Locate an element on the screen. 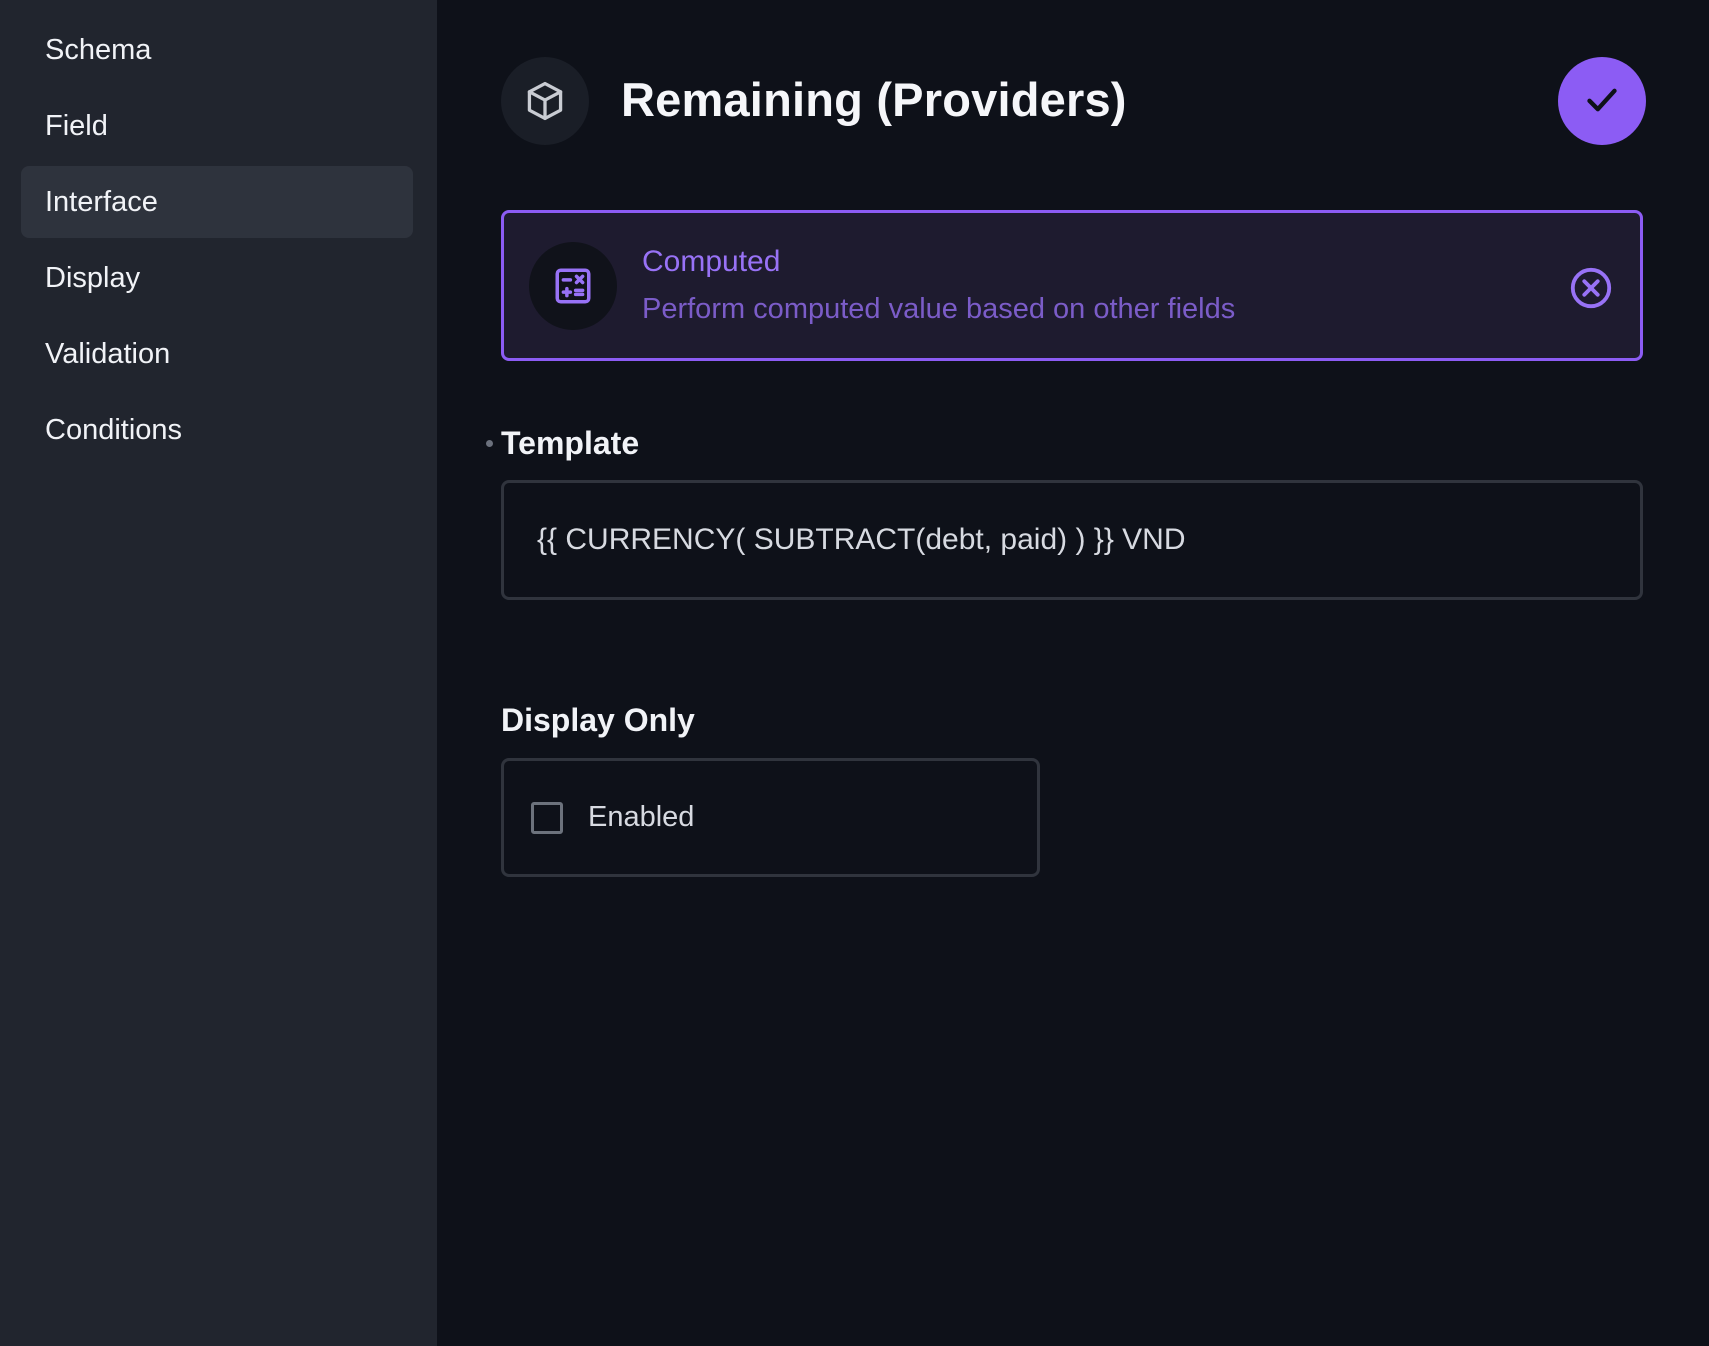 This screenshot has width=1709, height=1346. box-icon is located at coordinates (545, 101).